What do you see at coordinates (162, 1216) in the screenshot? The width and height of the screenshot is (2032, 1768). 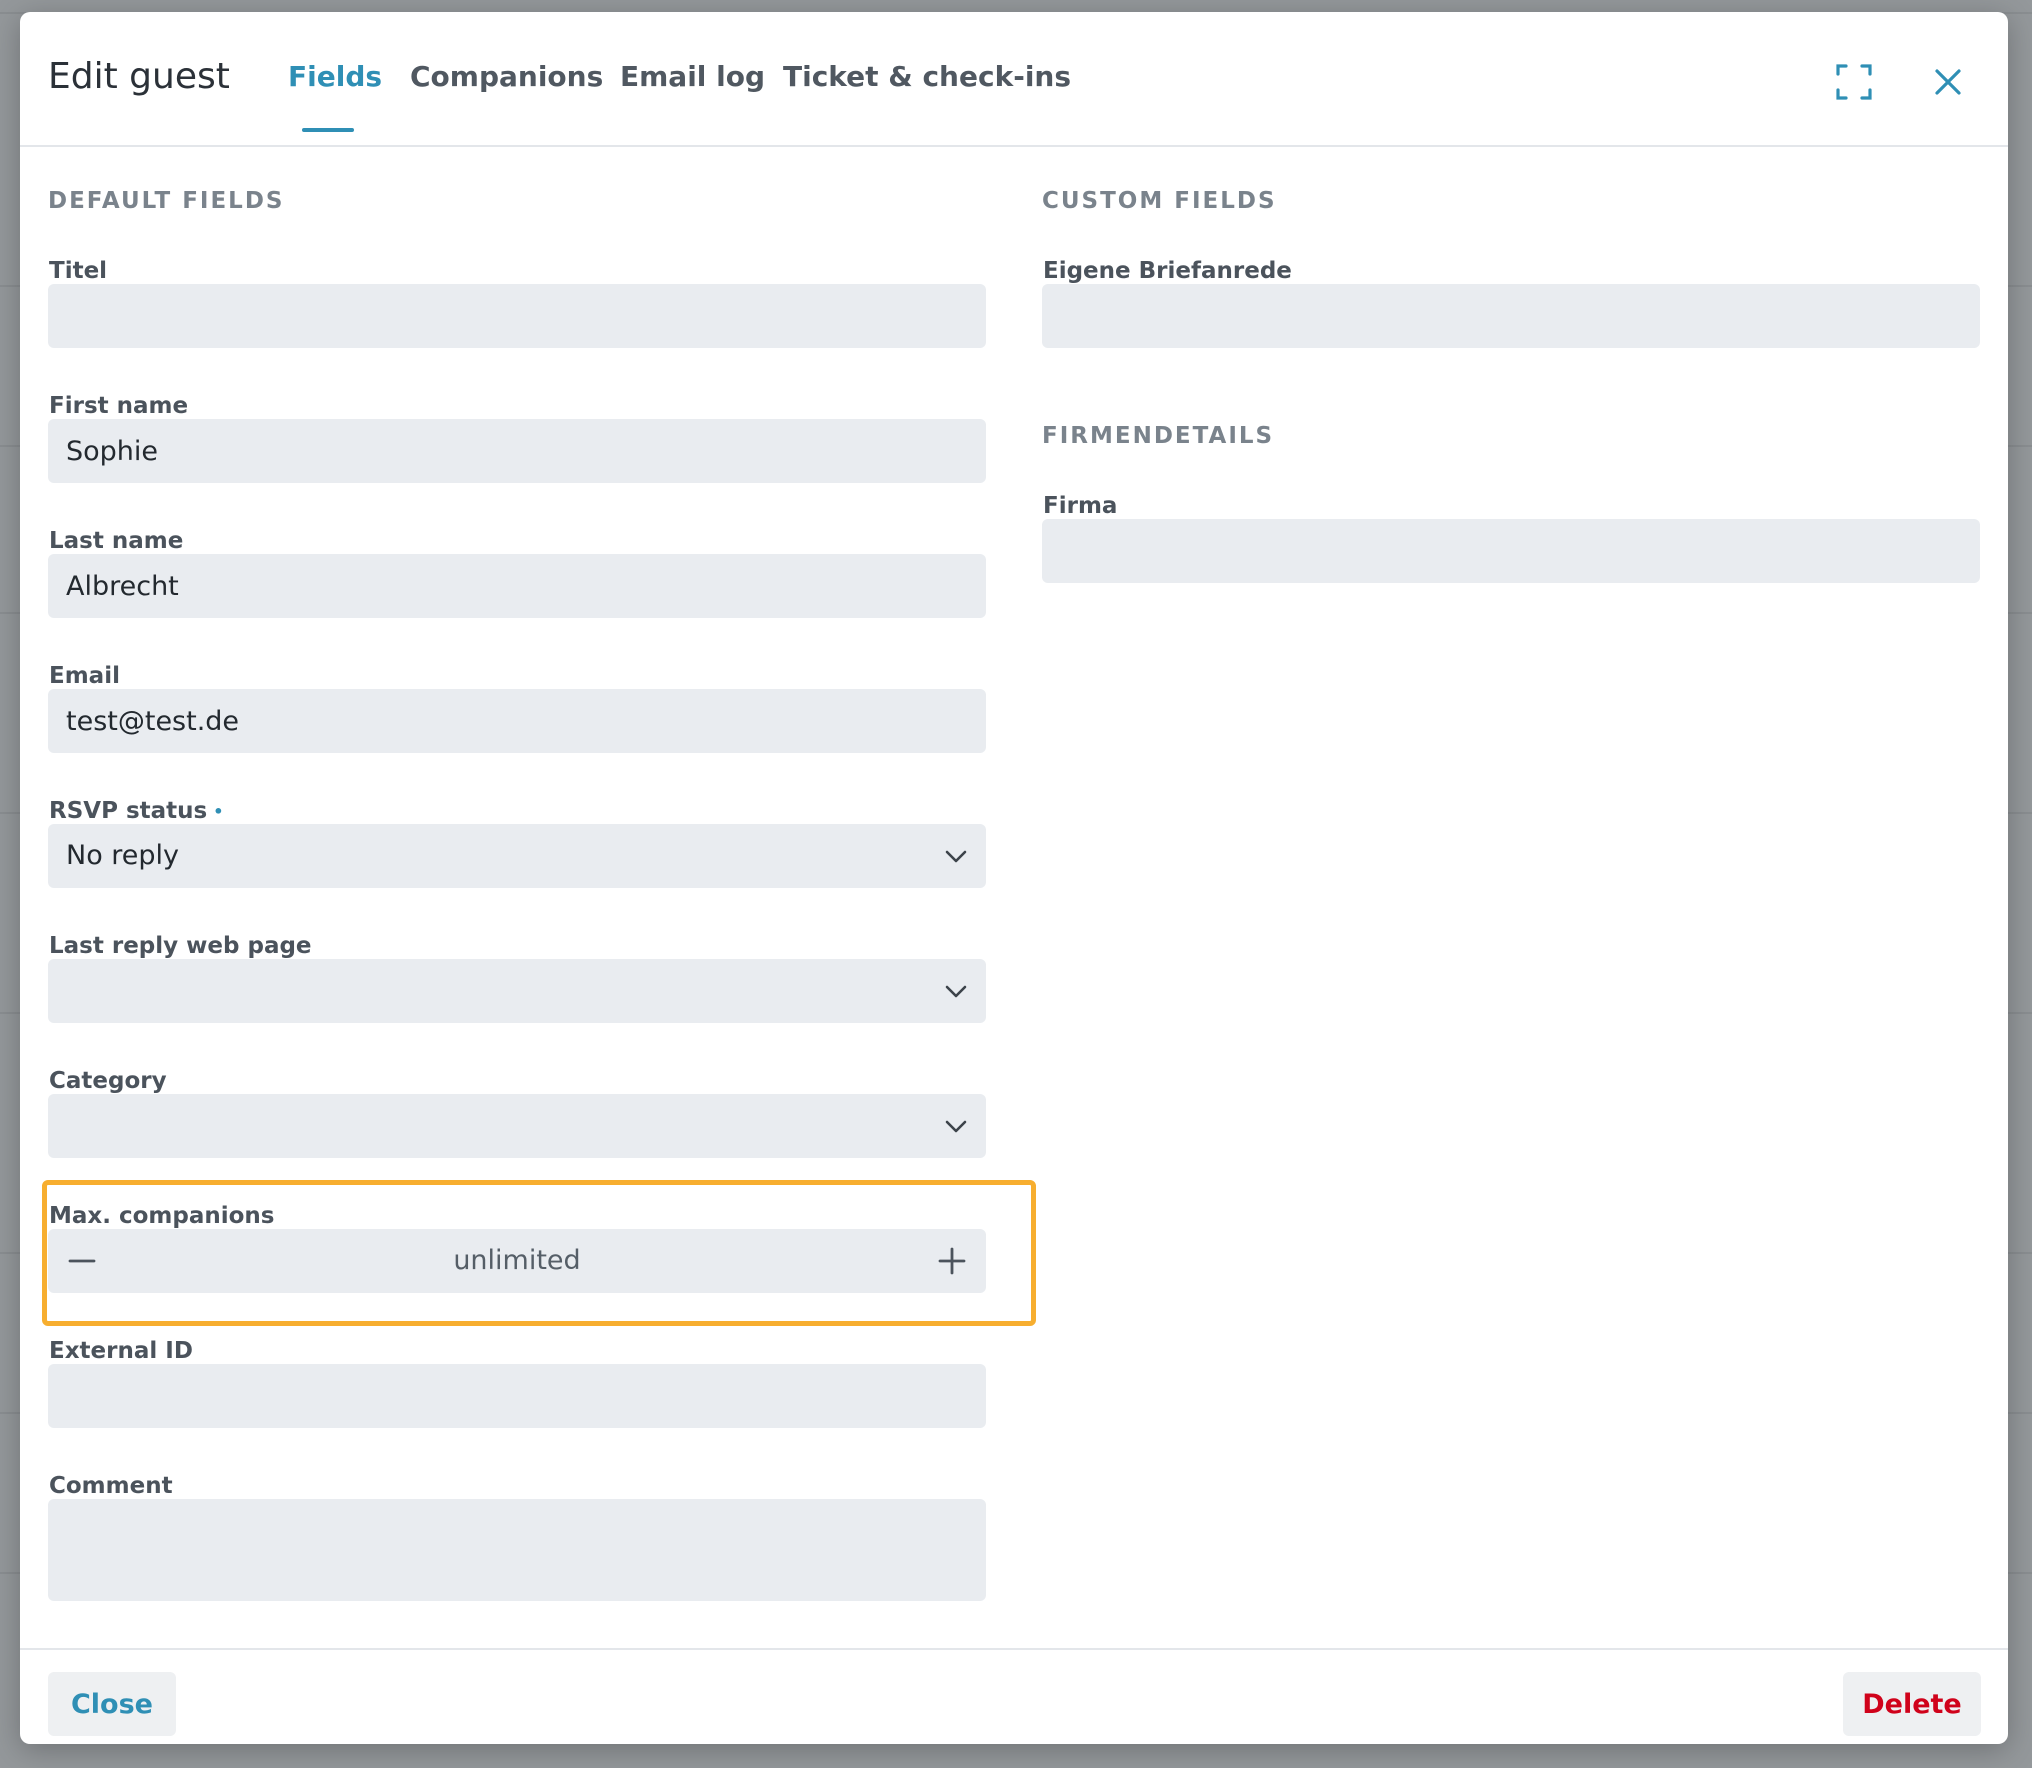 I see `max-companions-label: Max. companions` at bounding box center [162, 1216].